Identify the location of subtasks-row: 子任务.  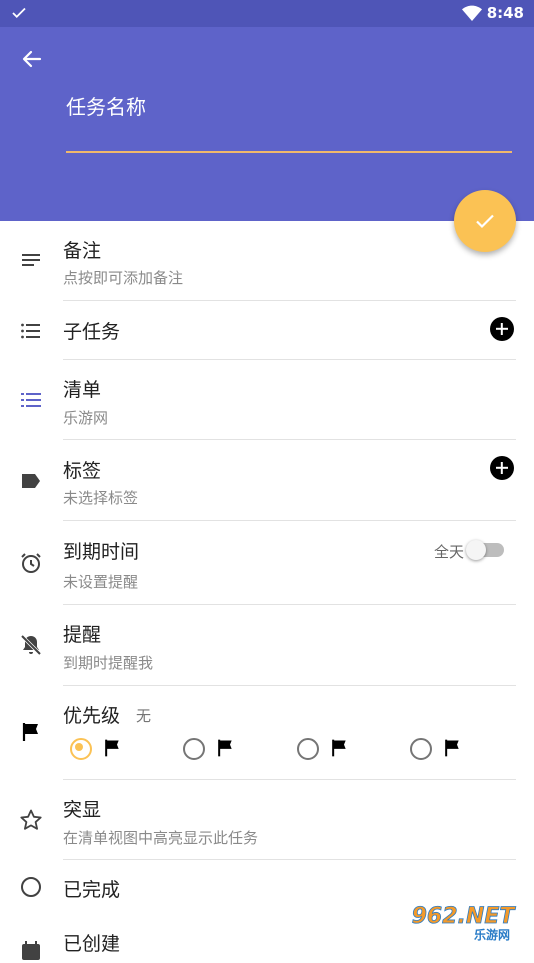
(267, 330).